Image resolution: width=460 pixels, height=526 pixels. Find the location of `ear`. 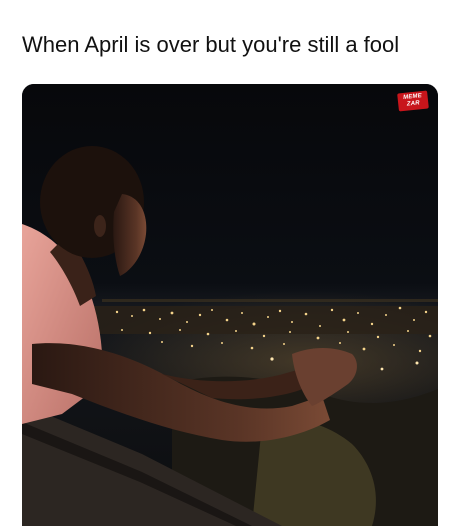

ear is located at coordinates (100, 226).